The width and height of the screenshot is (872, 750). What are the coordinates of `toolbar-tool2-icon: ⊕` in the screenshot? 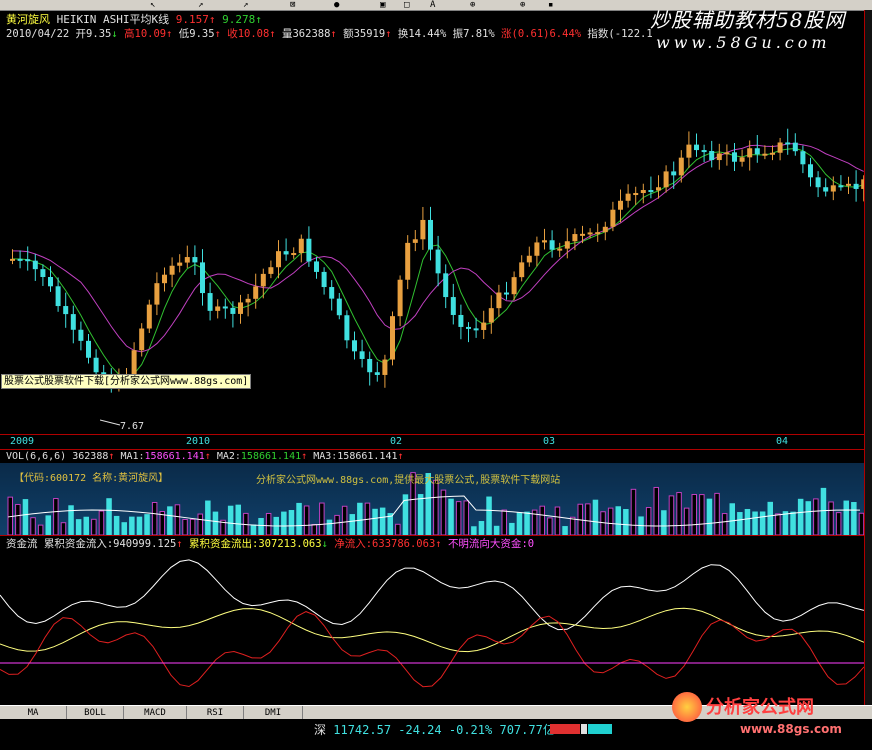 It's located at (522, 5).